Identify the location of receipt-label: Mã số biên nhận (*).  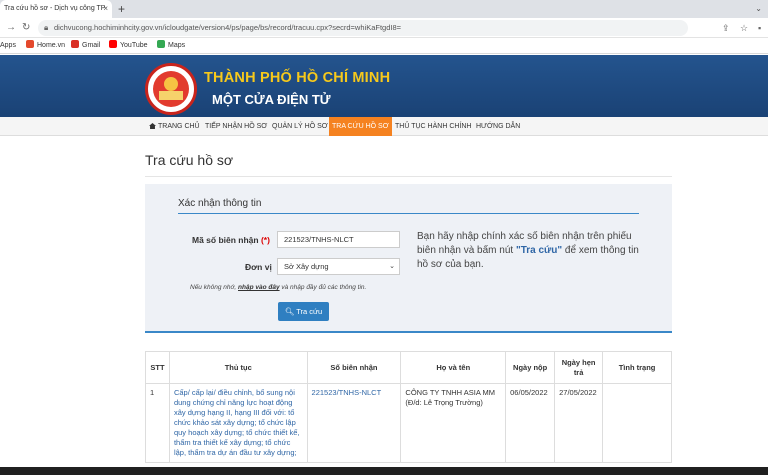
(231, 240).